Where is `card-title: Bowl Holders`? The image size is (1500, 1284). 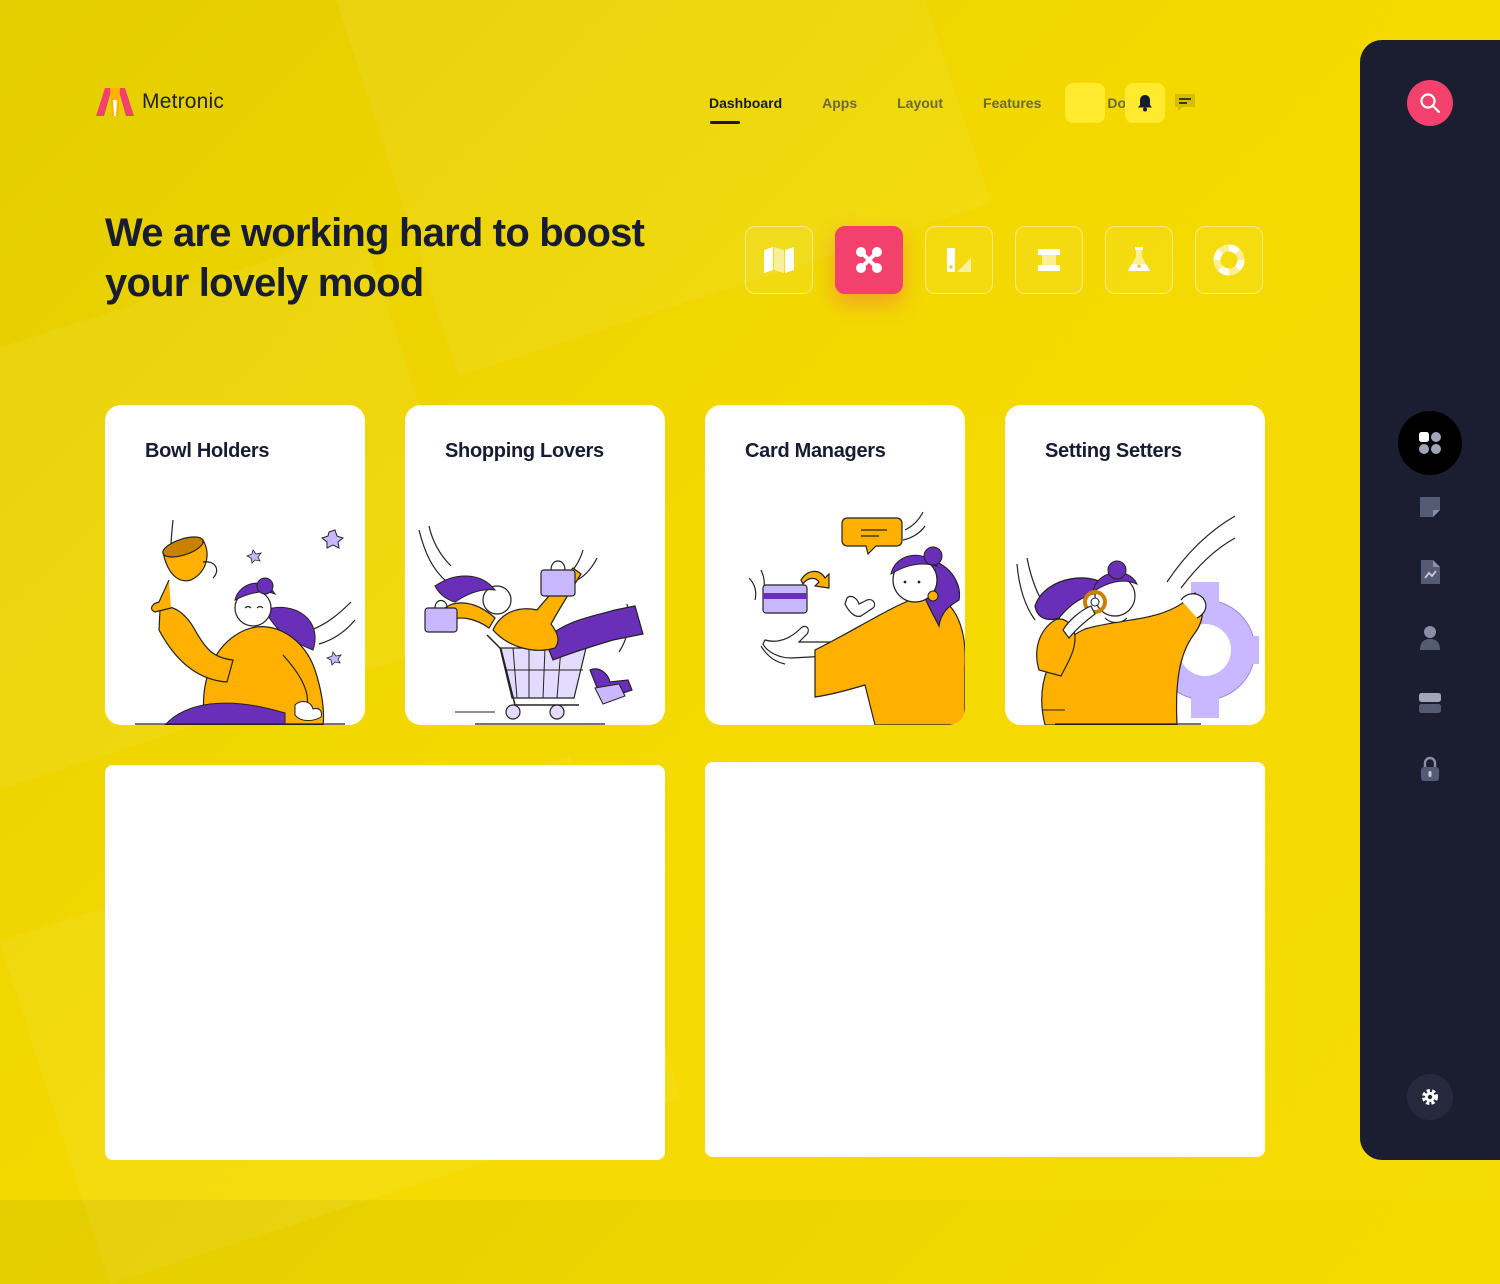 card-title: Bowl Holders is located at coordinates (207, 451).